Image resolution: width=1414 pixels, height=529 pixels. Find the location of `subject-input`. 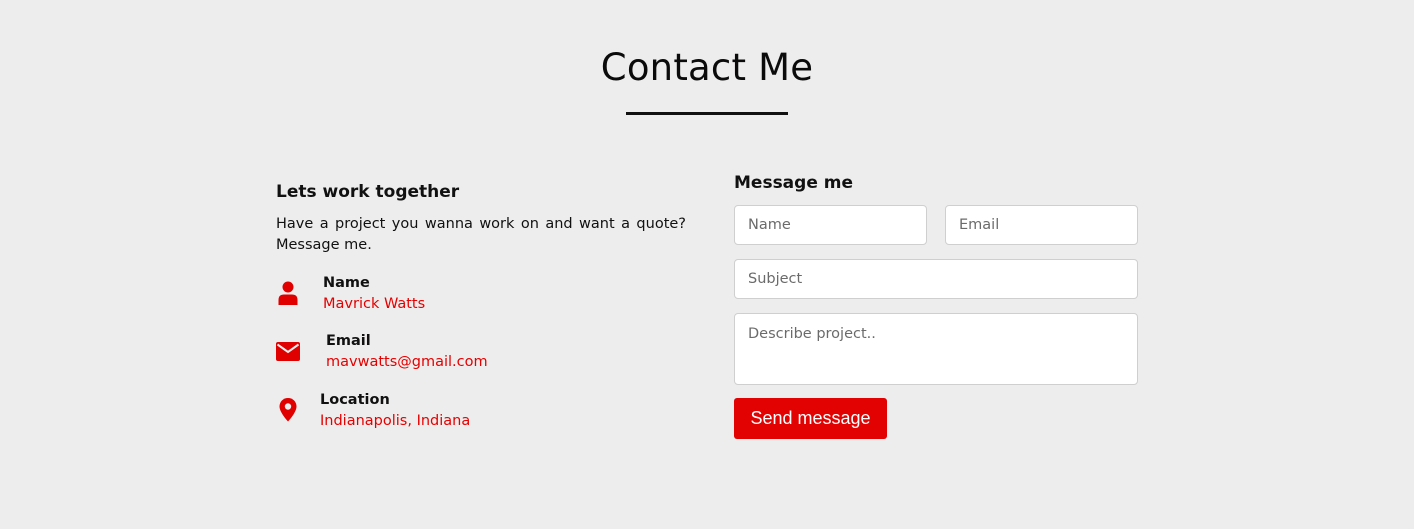

subject-input is located at coordinates (936, 279).